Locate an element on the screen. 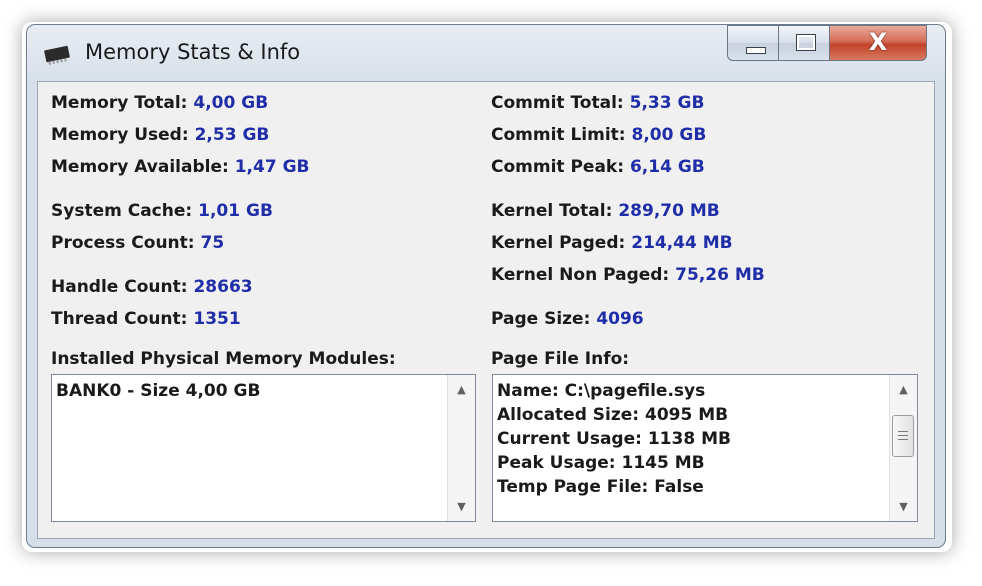 This screenshot has width=982, height=586. stat-label: Page Size: is located at coordinates (541, 319).